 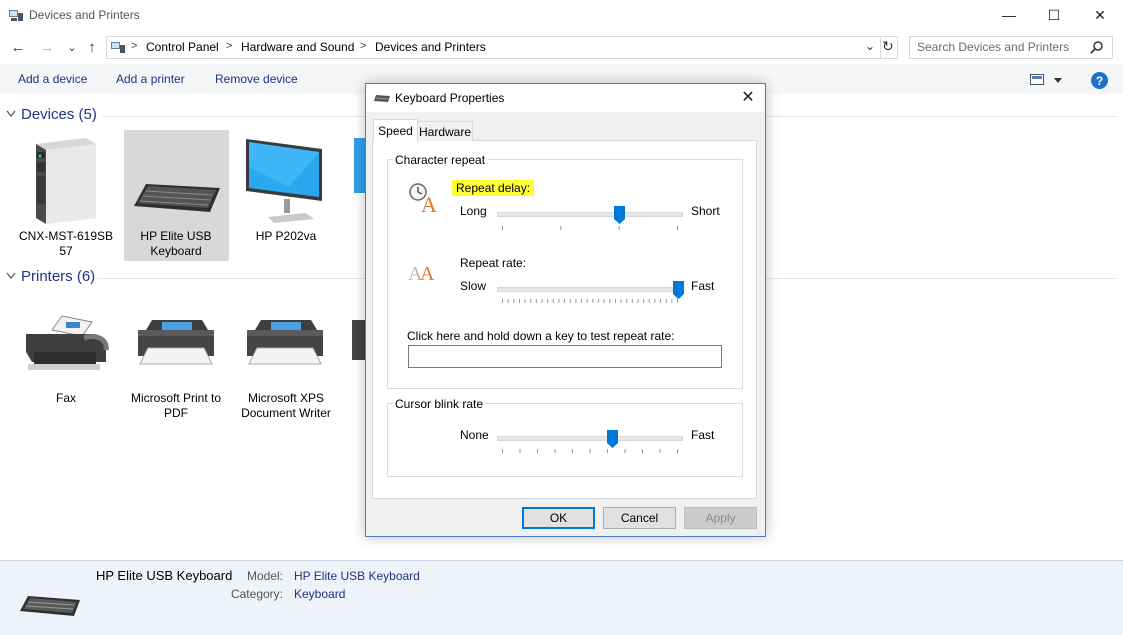 I want to click on character-repeat-title: Character repeat, so click(x=440, y=160).